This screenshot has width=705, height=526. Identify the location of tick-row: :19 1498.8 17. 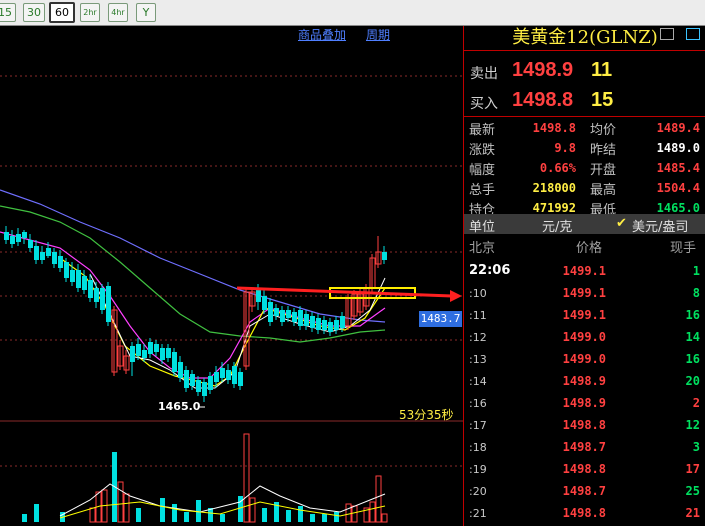
(584, 469).